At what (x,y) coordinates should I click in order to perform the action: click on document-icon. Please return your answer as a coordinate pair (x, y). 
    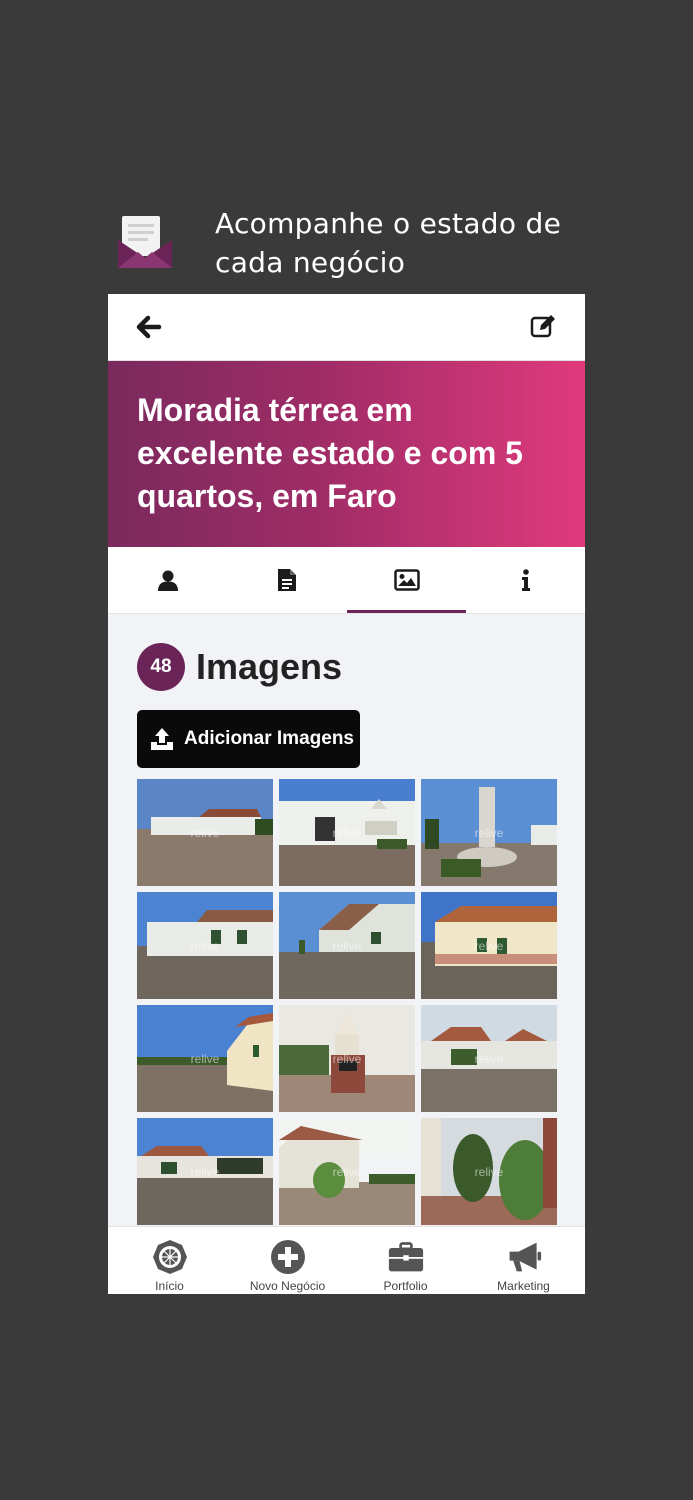
    Looking at the image, I should click on (286, 580).